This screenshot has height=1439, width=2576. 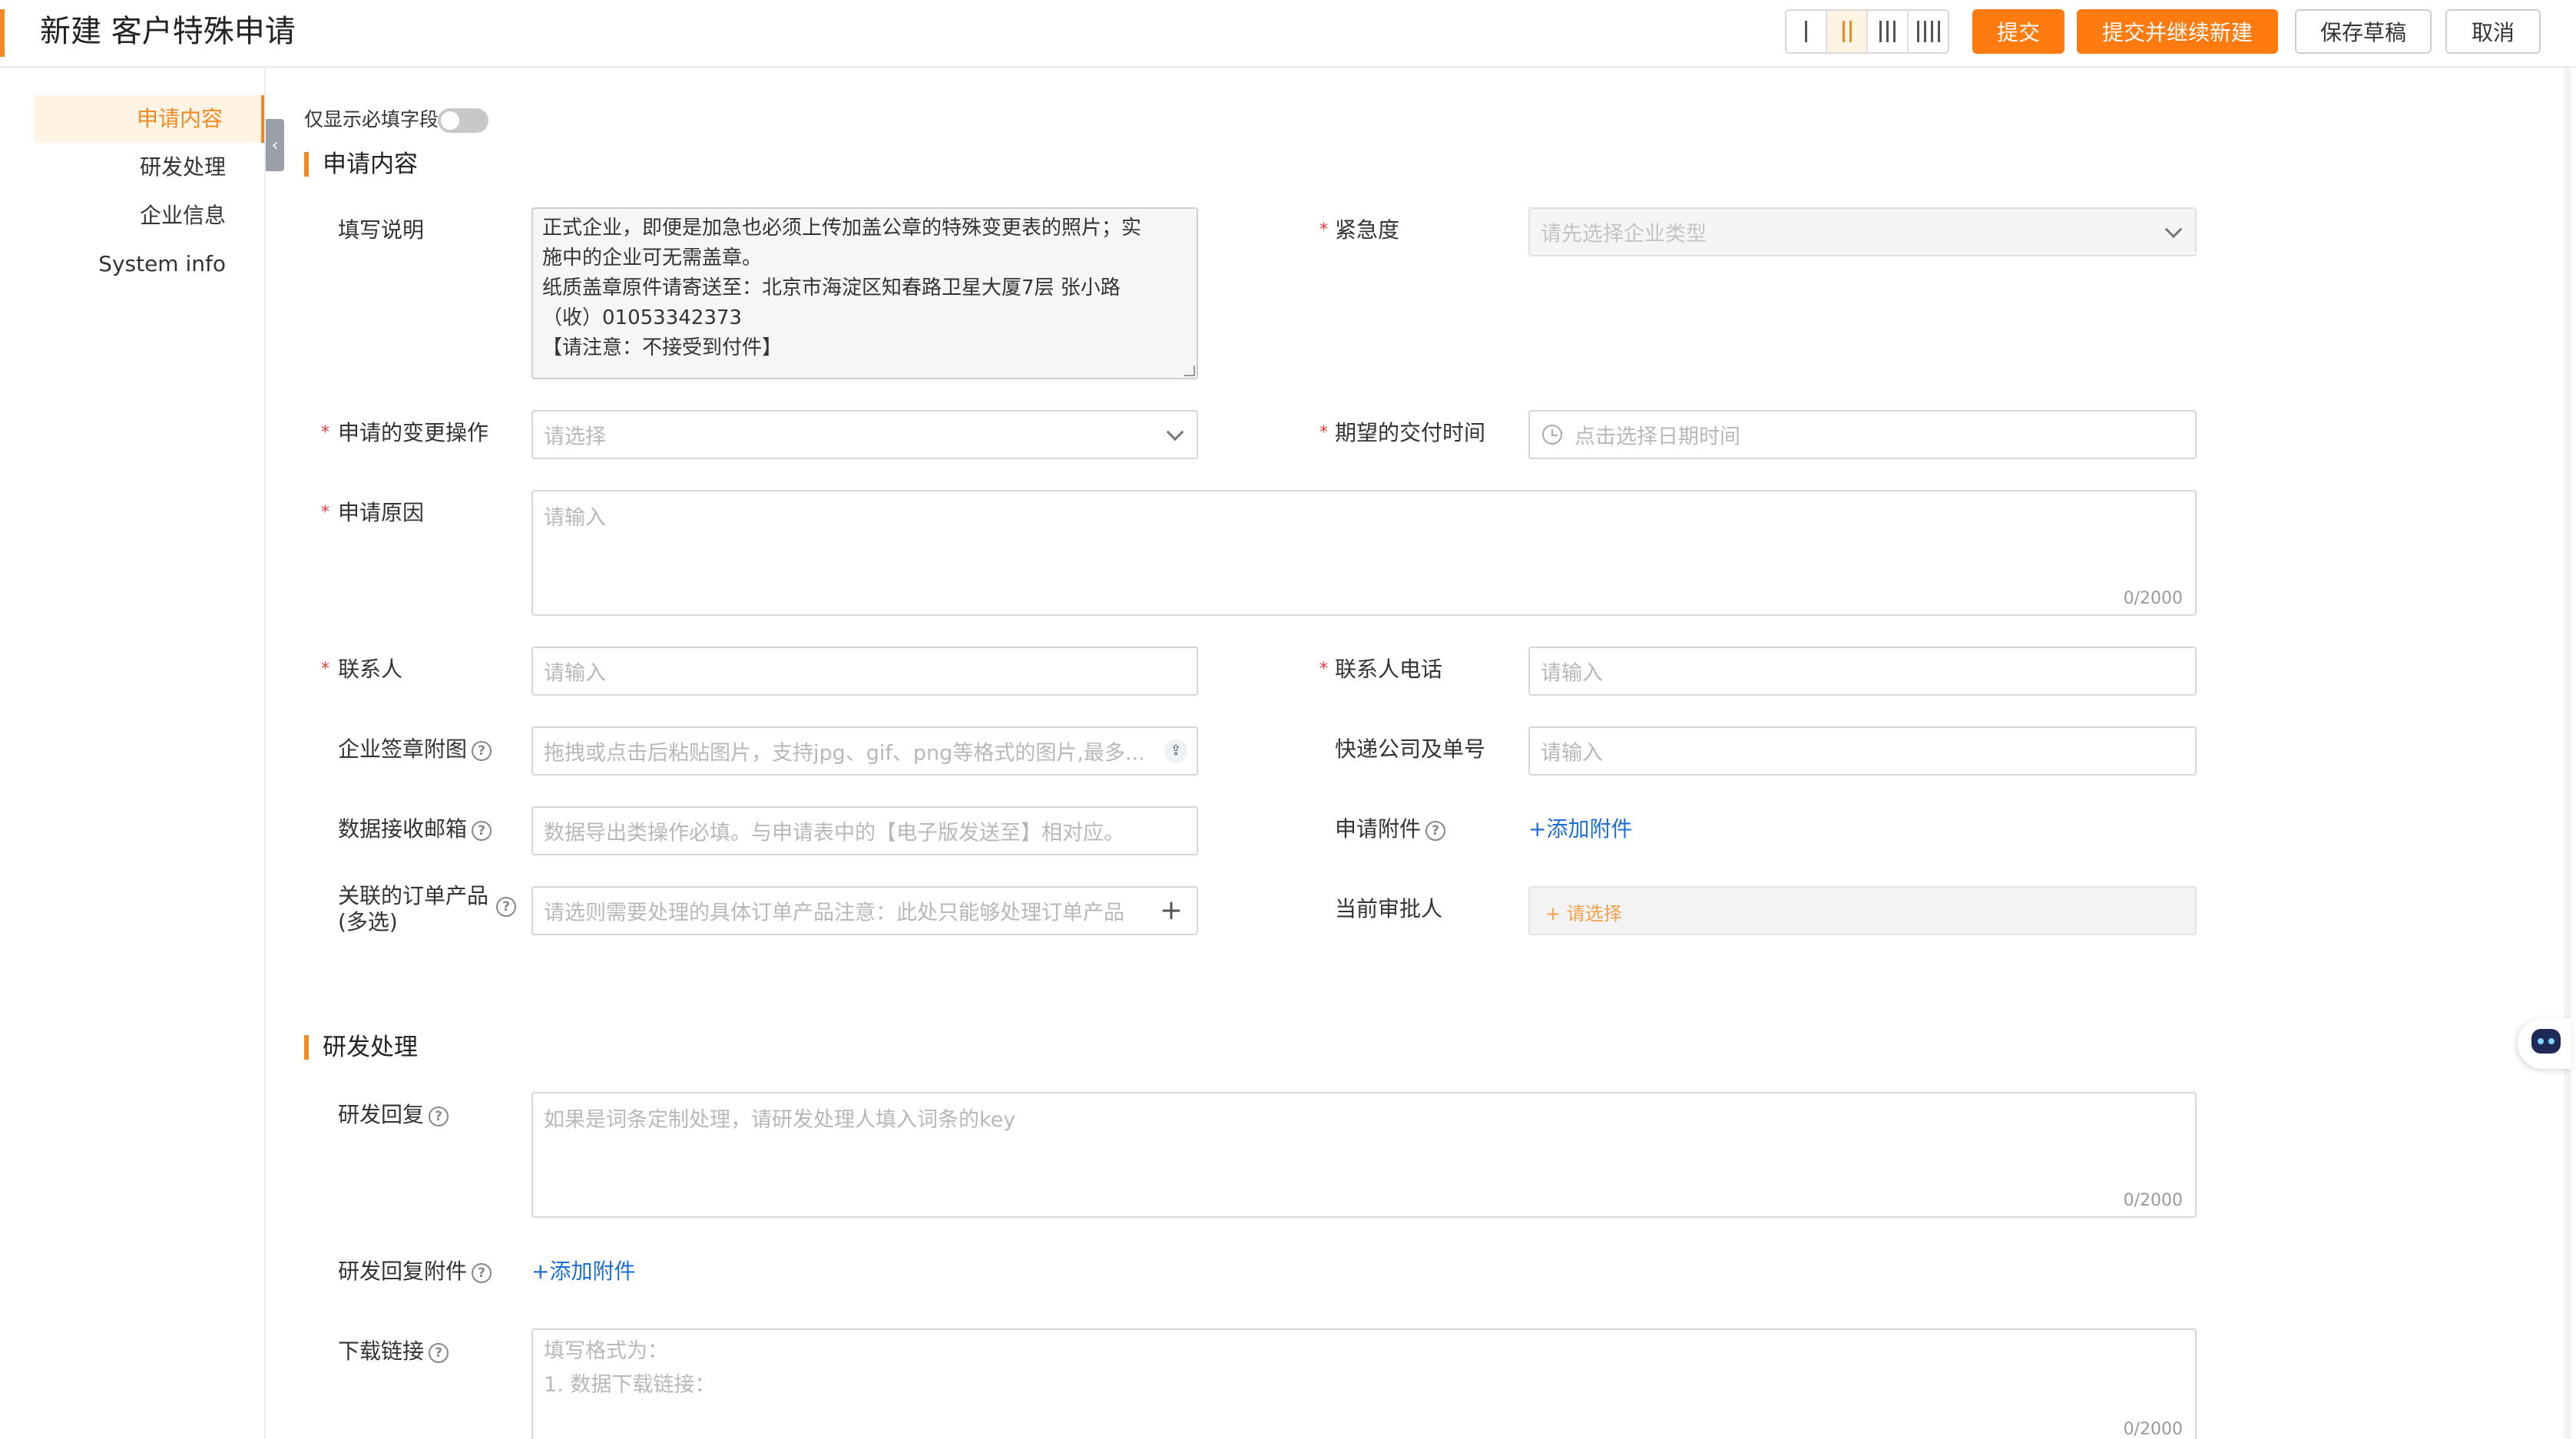 I want to click on nav-item-system-info: System info, so click(x=149, y=264).